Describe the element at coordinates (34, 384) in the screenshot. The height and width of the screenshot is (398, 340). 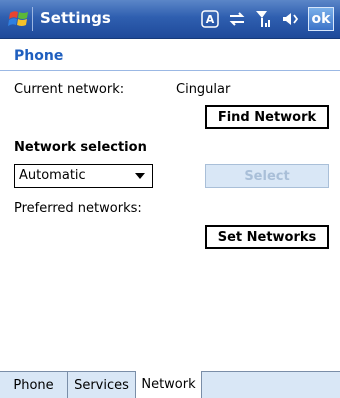
I see `tab-phone: Phone` at that location.